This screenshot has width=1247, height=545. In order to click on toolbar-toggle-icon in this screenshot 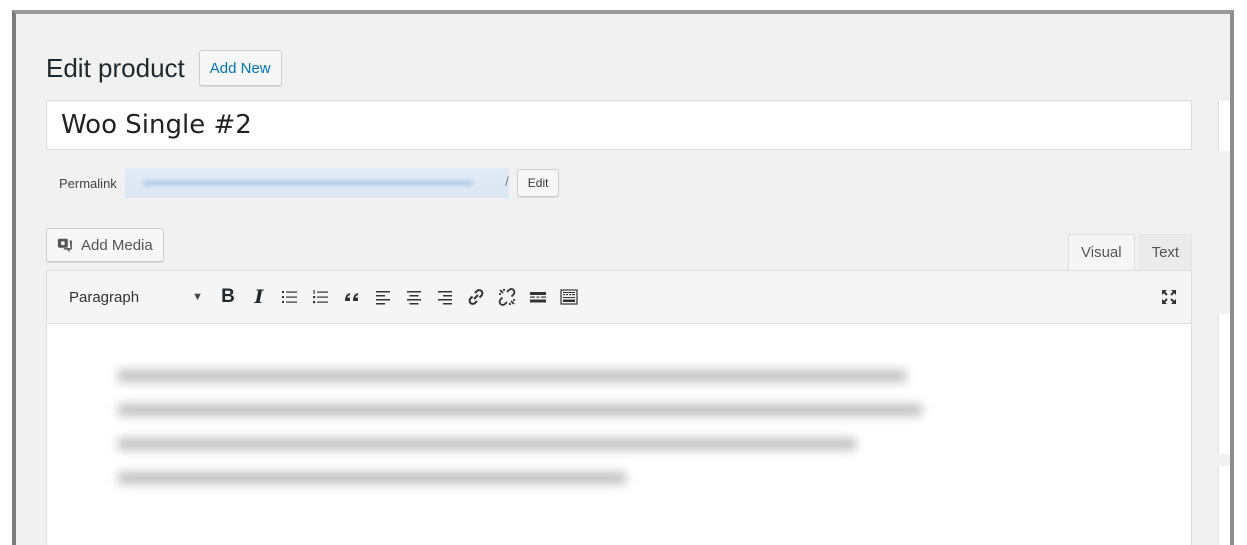, I will do `click(569, 297)`.